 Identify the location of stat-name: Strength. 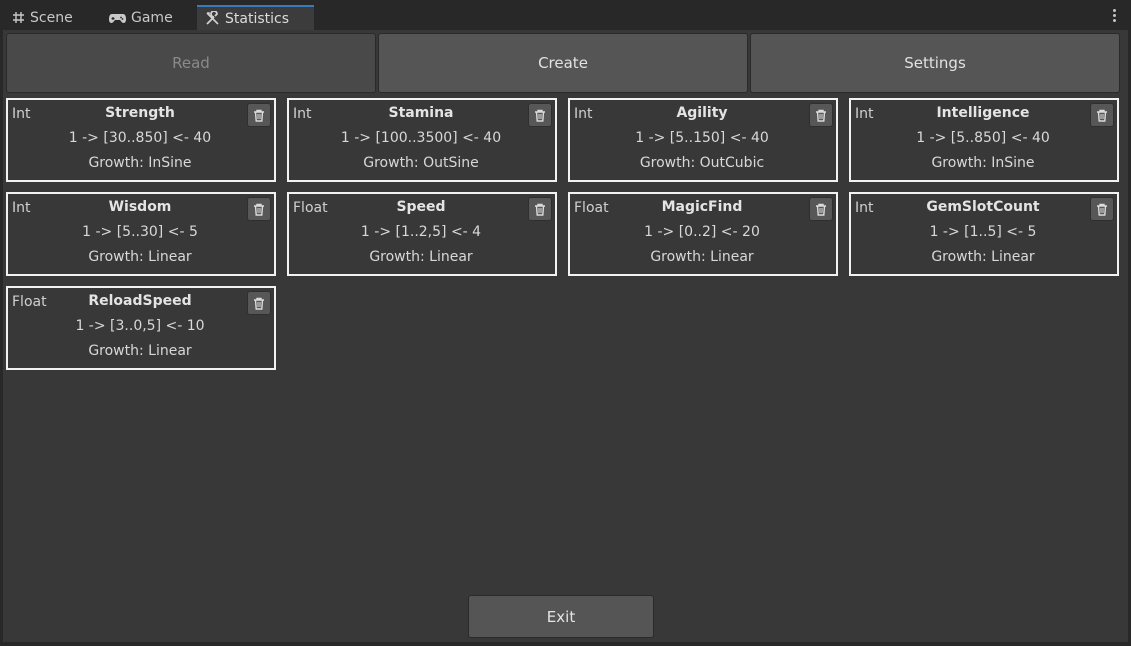
(140, 113).